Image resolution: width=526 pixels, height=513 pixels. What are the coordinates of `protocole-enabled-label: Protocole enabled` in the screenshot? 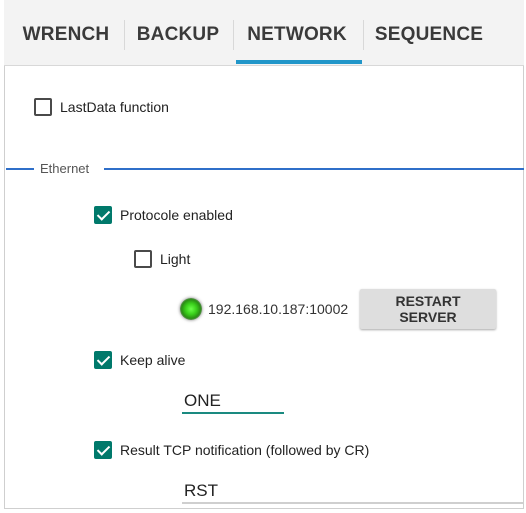 It's located at (176, 215).